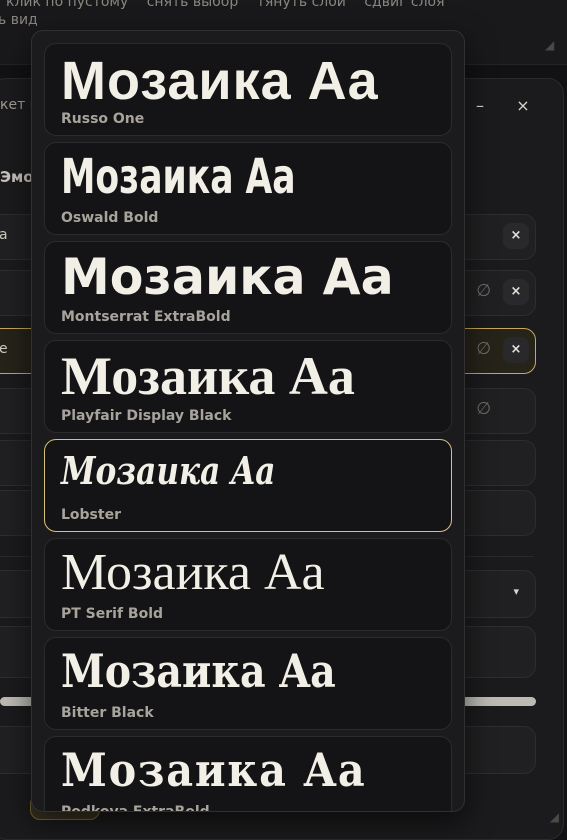 The image size is (567, 840). Describe the element at coordinates (4, 349) in the screenshot. I see `layer-label: e` at that location.